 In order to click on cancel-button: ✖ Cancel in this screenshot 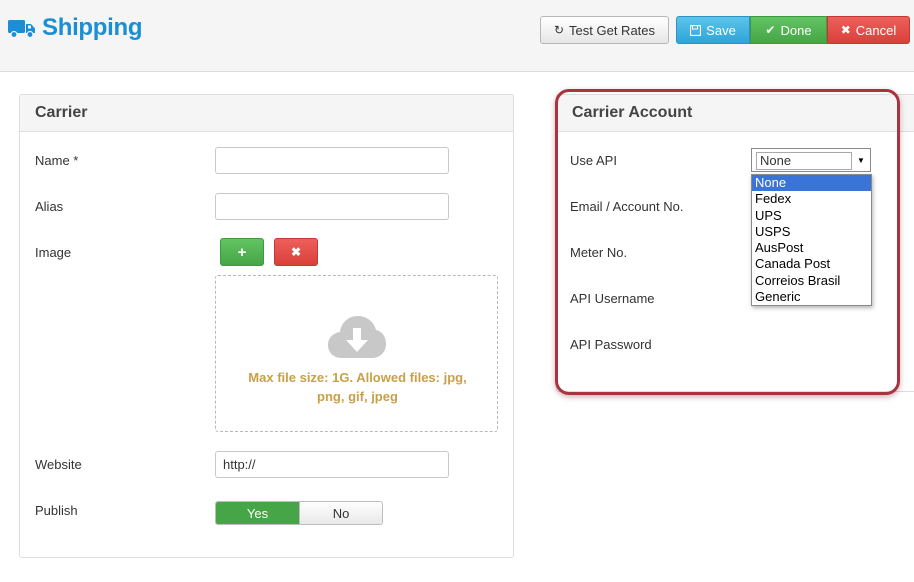, I will do `click(868, 30)`.